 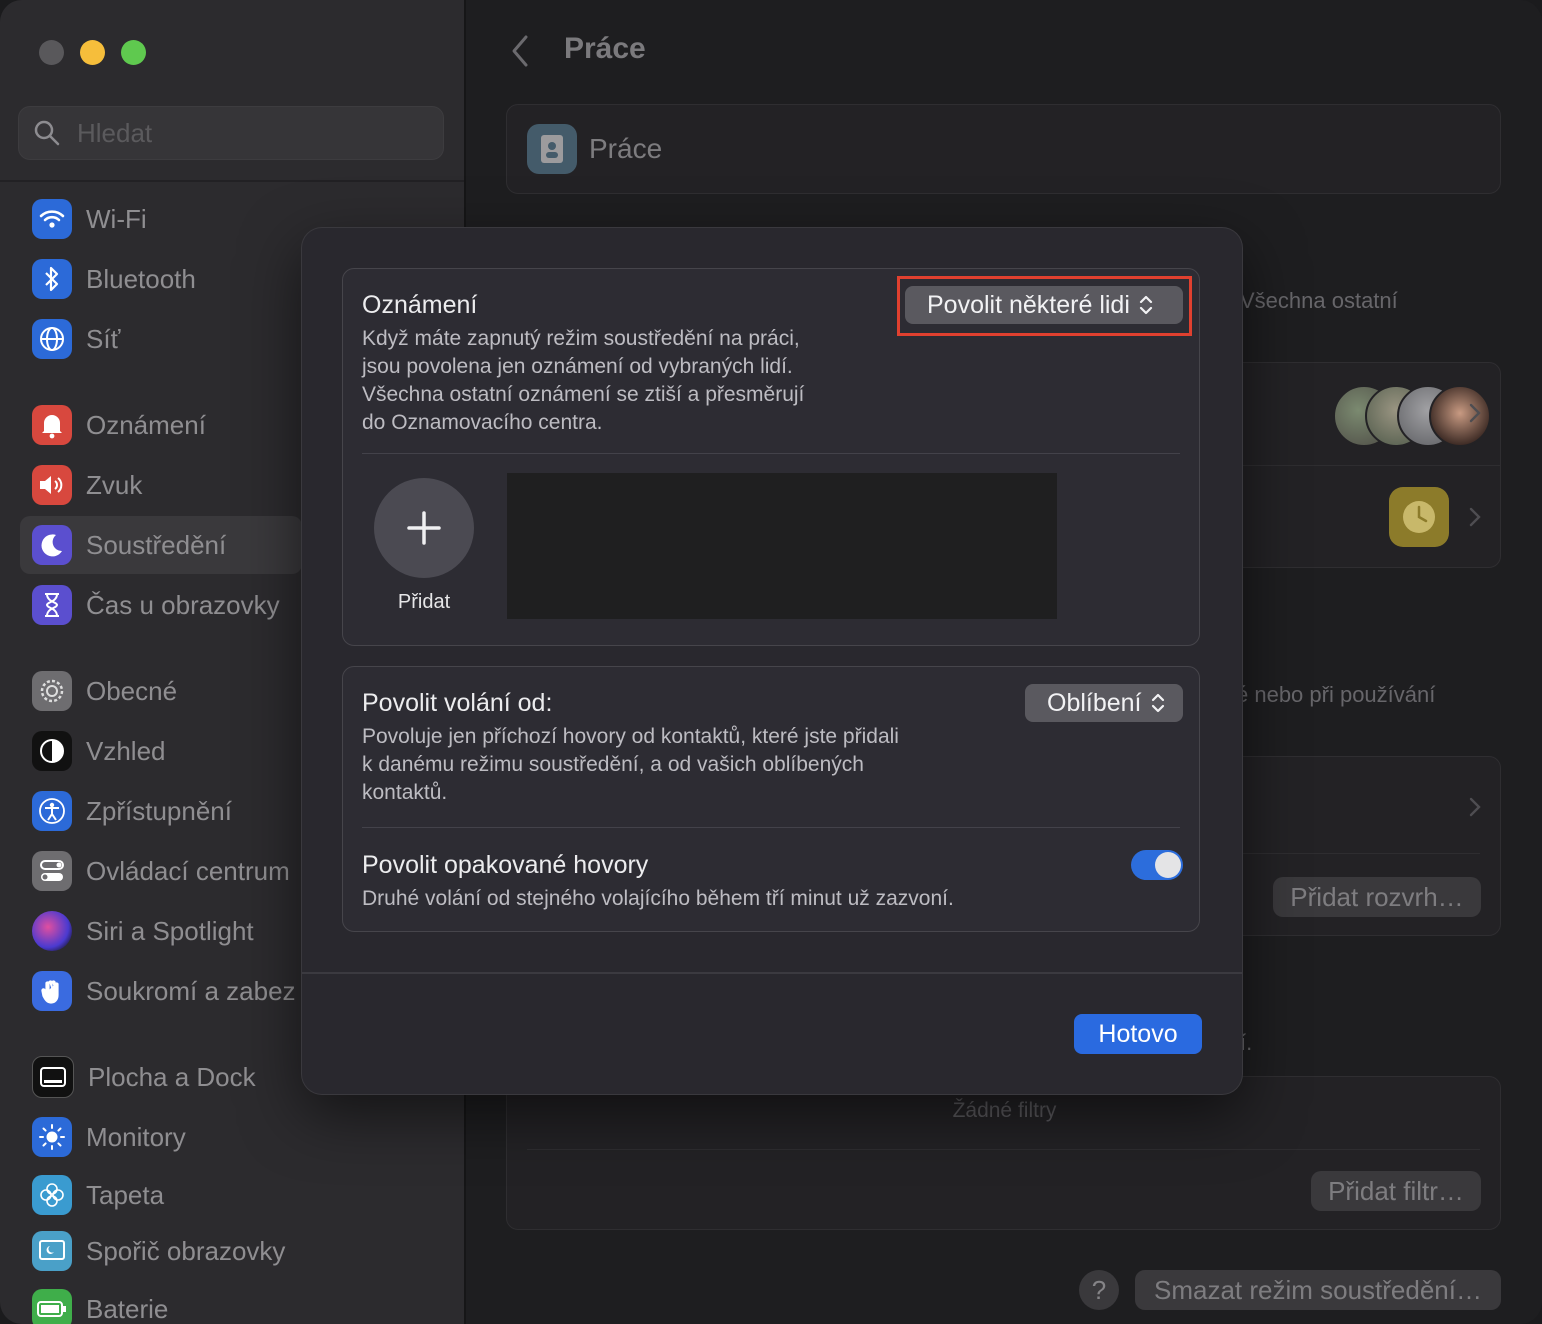 What do you see at coordinates (424, 602) in the screenshot?
I see `add-person-label: Přidat` at bounding box center [424, 602].